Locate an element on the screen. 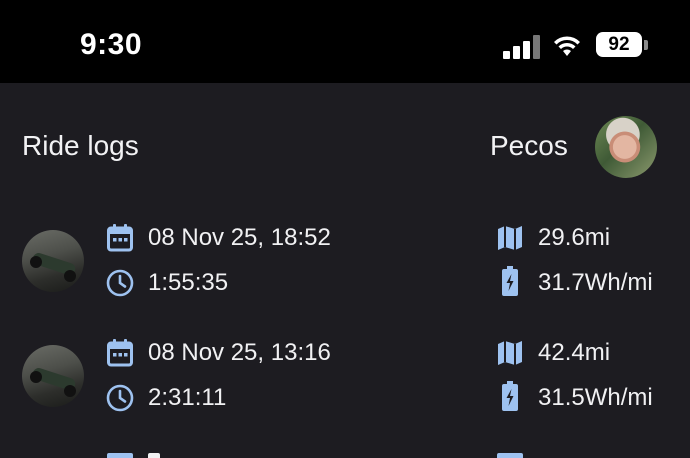  user-name: Pecos is located at coordinates (529, 146).